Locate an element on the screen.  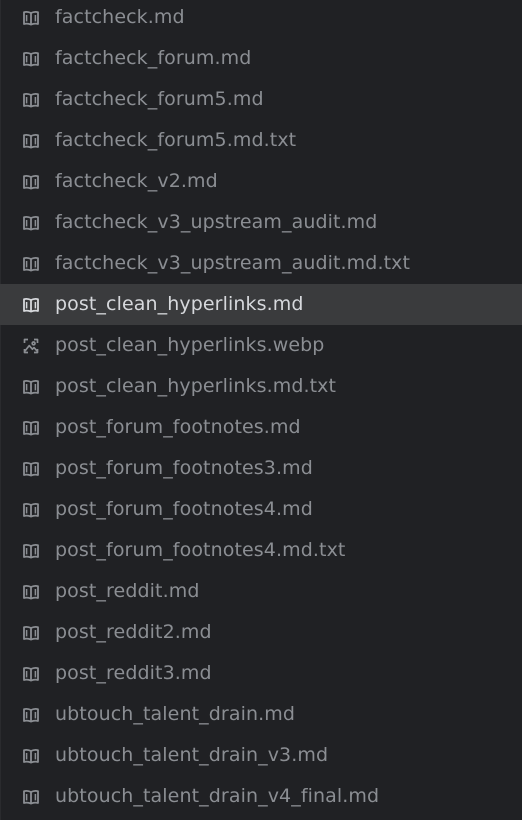
file-row: post_clean_hyperlinks.md.txt is located at coordinates (261, 386).